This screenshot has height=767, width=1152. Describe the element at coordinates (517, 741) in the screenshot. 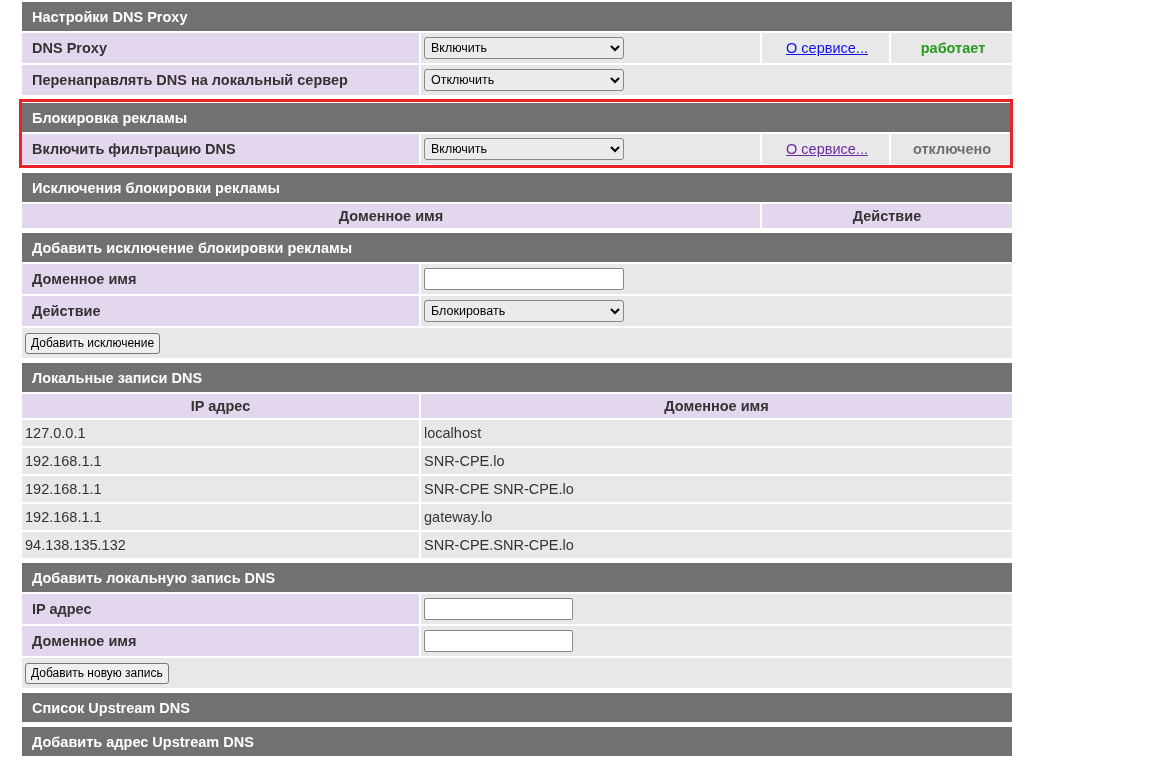

I see `section-header: Добавить адрес Upstream DNS` at that location.